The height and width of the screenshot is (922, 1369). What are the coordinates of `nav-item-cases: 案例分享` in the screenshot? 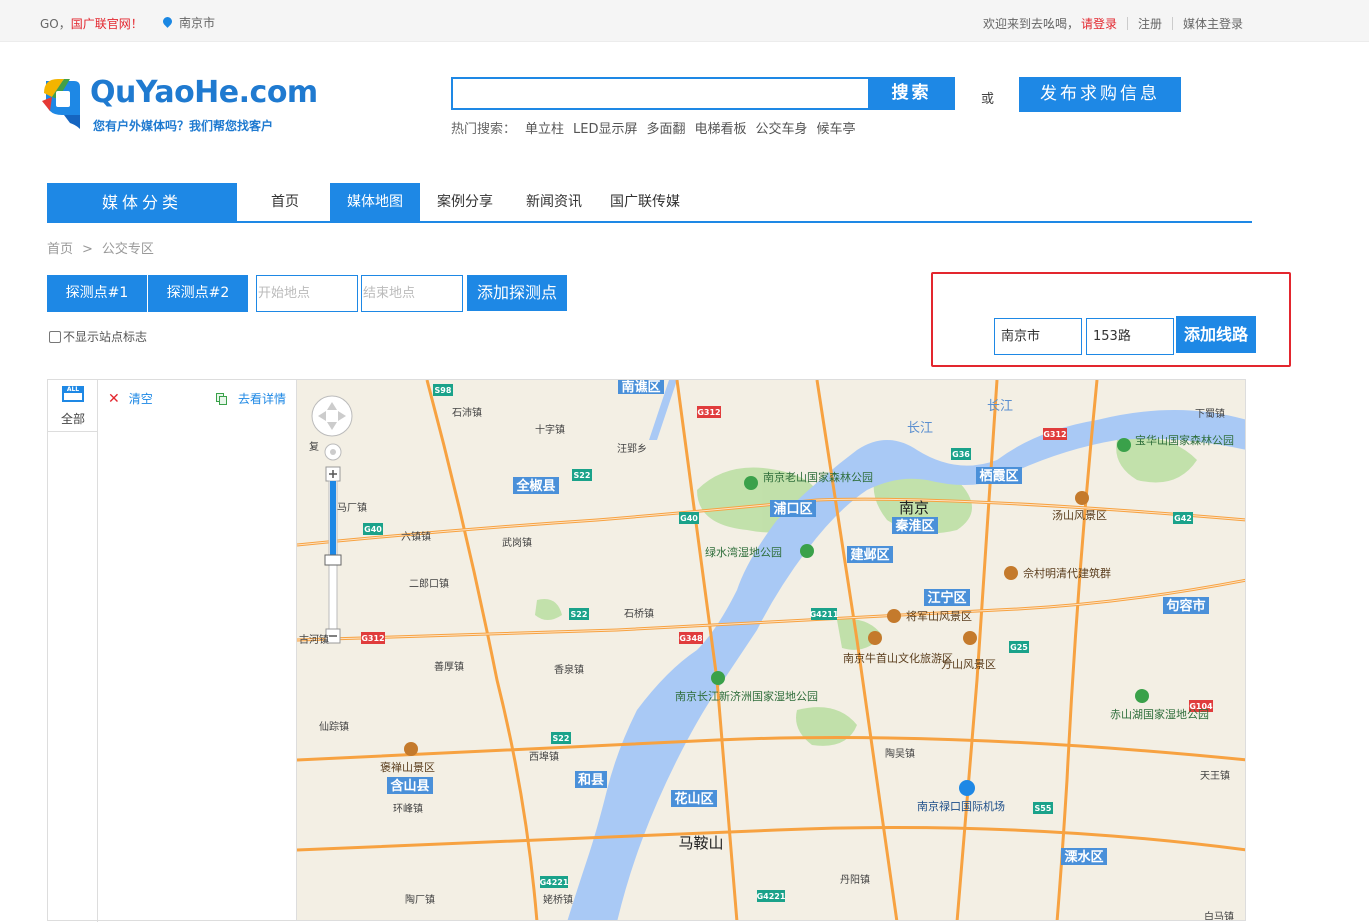 It's located at (465, 202).